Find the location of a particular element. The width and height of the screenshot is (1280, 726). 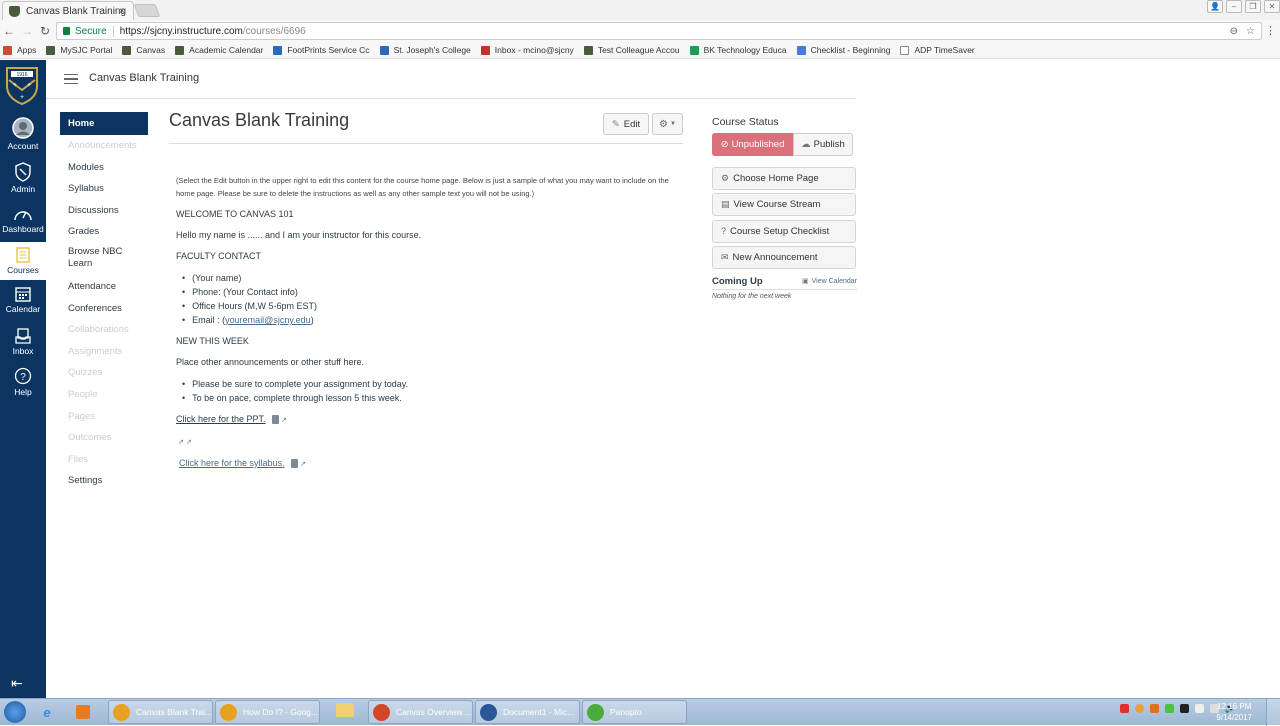

course-nav-outcomes: Outcomes is located at coordinates (104, 438).